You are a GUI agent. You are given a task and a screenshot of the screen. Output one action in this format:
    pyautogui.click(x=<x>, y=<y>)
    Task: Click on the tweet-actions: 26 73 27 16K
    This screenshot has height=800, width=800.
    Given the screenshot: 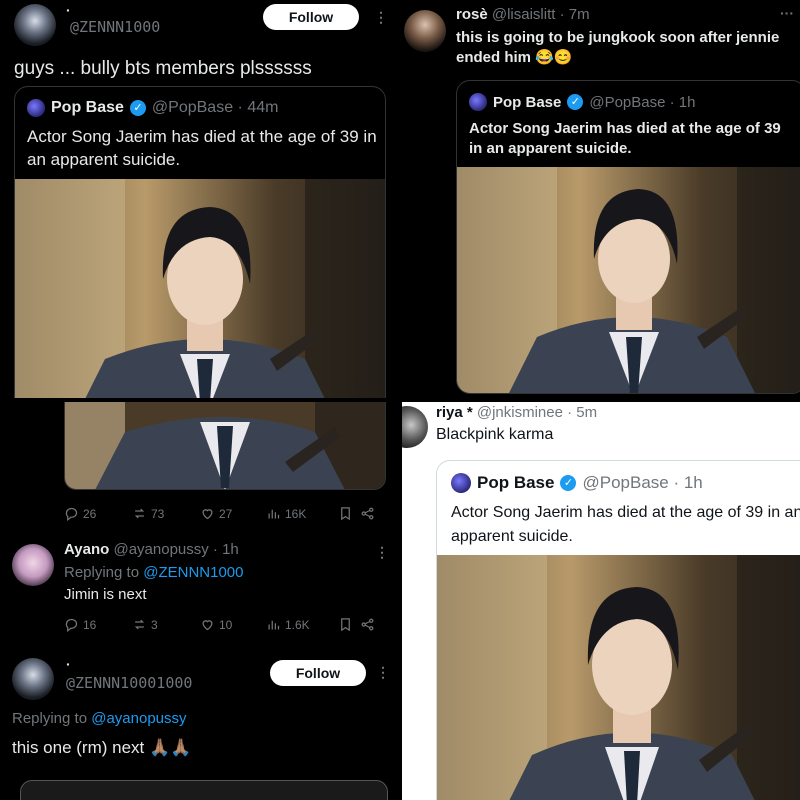 What is the action you would take?
    pyautogui.click(x=225, y=513)
    